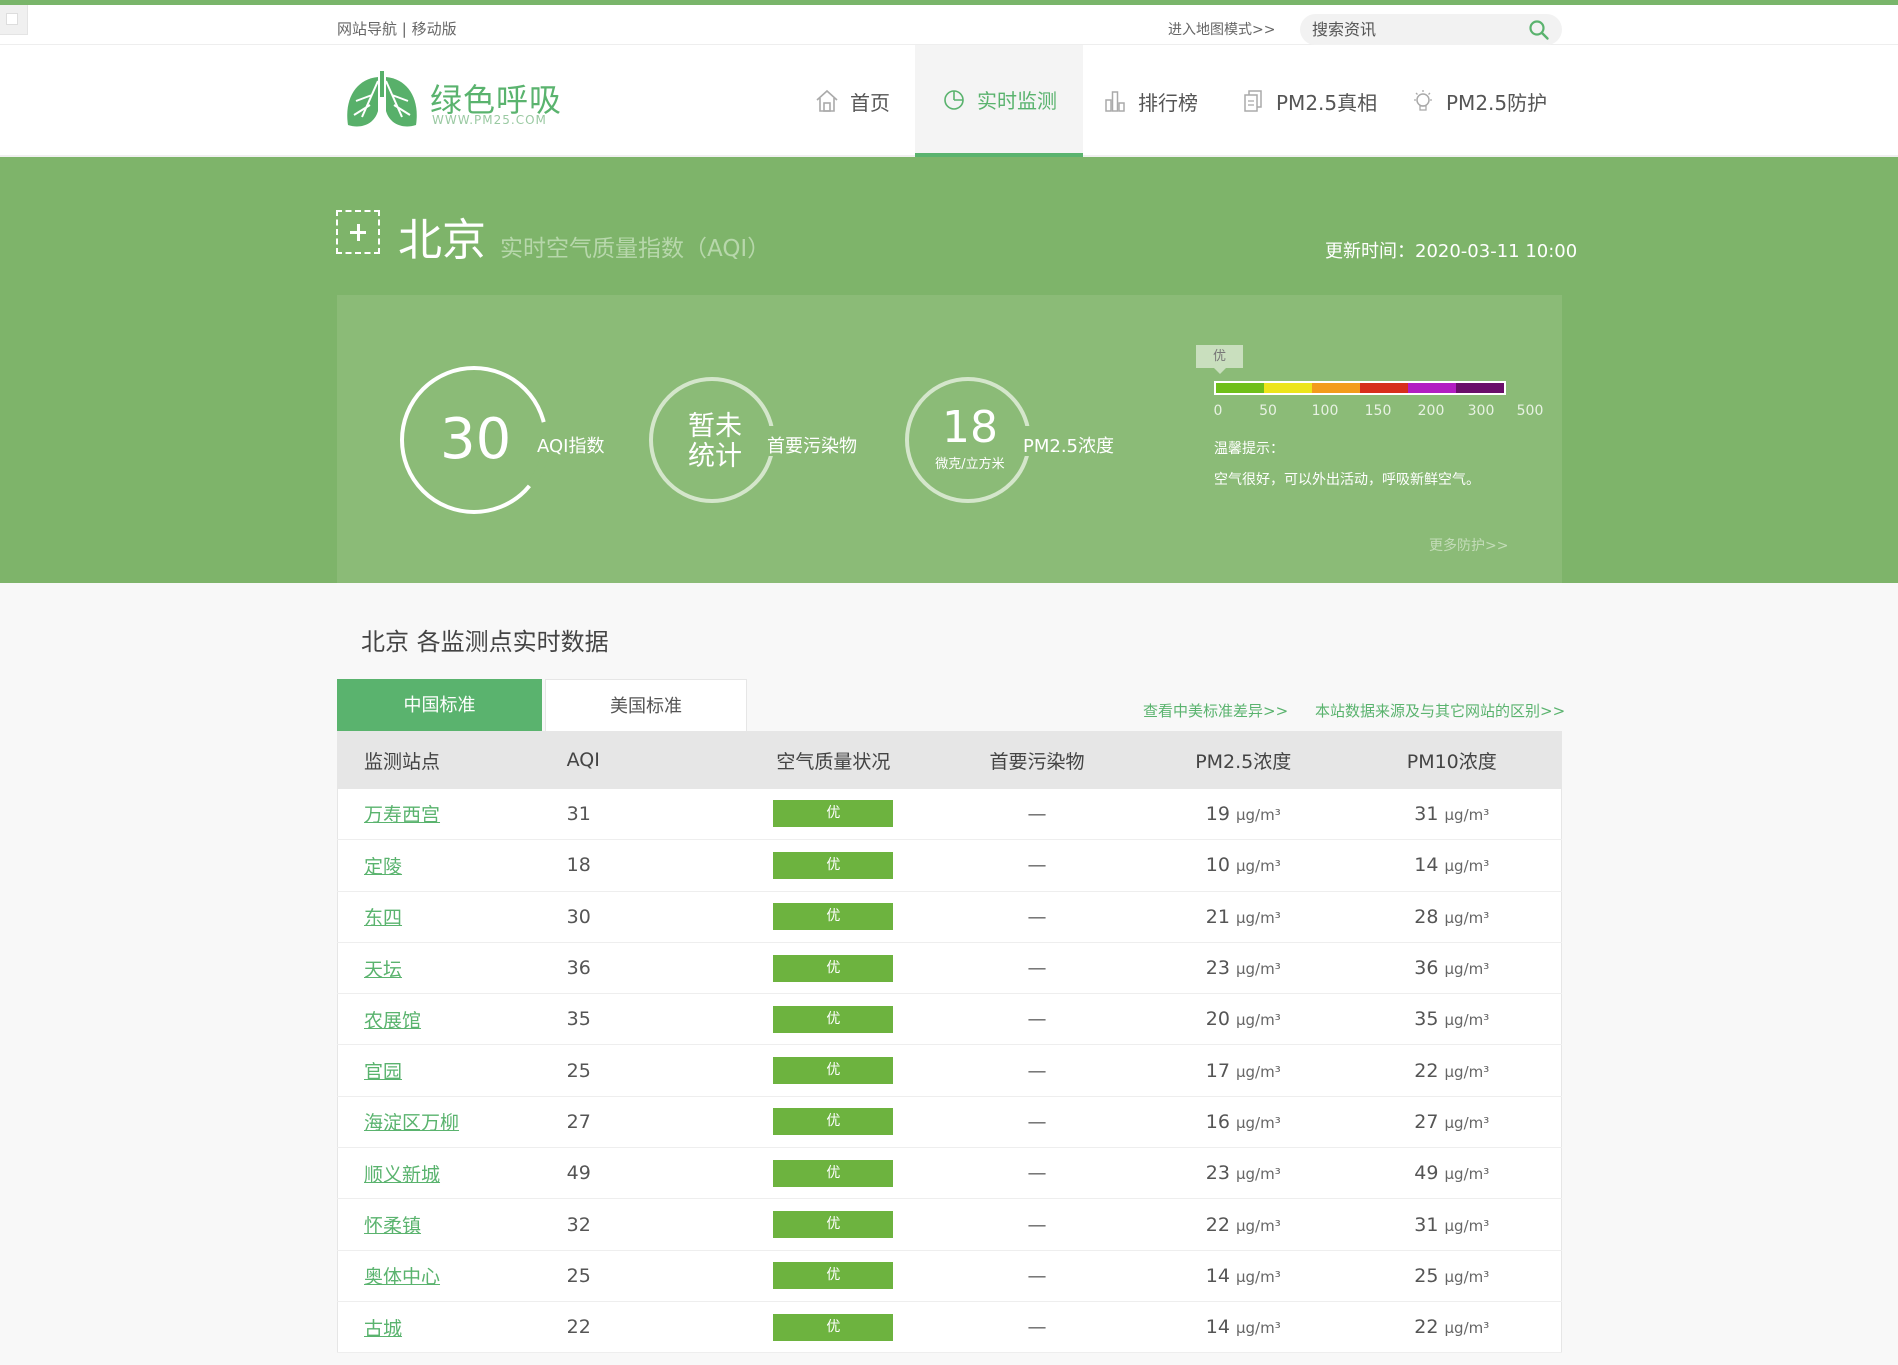  What do you see at coordinates (476, 439) in the screenshot?
I see `aqi-value: 30` at bounding box center [476, 439].